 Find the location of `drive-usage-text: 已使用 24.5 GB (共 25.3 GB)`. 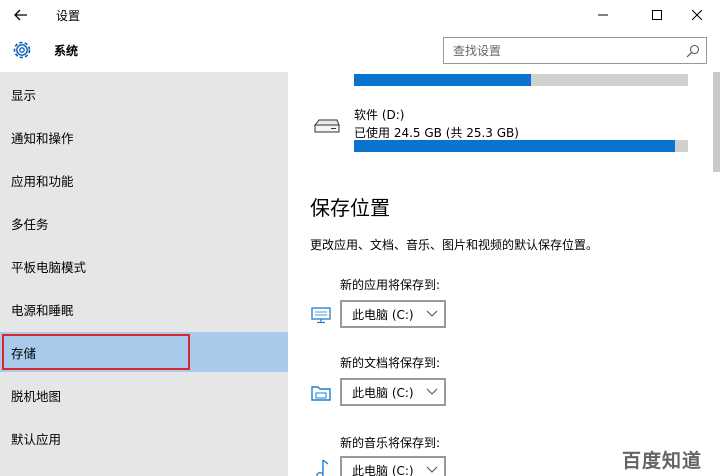

drive-usage-text: 已使用 24.5 GB (共 25.3 GB) is located at coordinates (436, 133).